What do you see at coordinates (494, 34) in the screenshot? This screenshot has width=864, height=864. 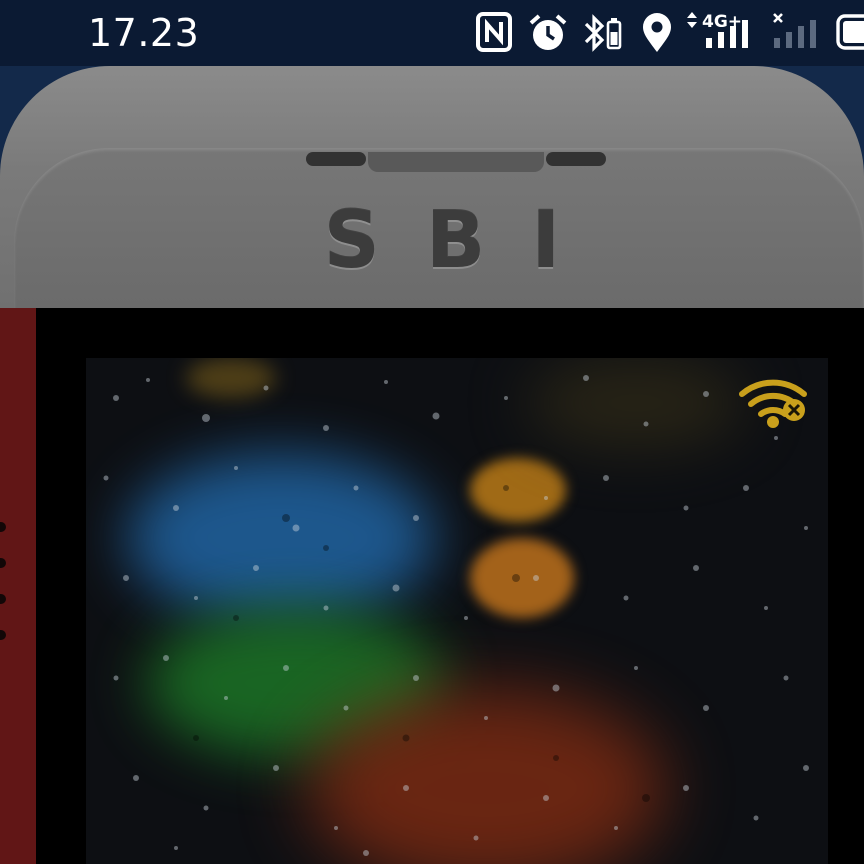 I see `nfc-icon` at bounding box center [494, 34].